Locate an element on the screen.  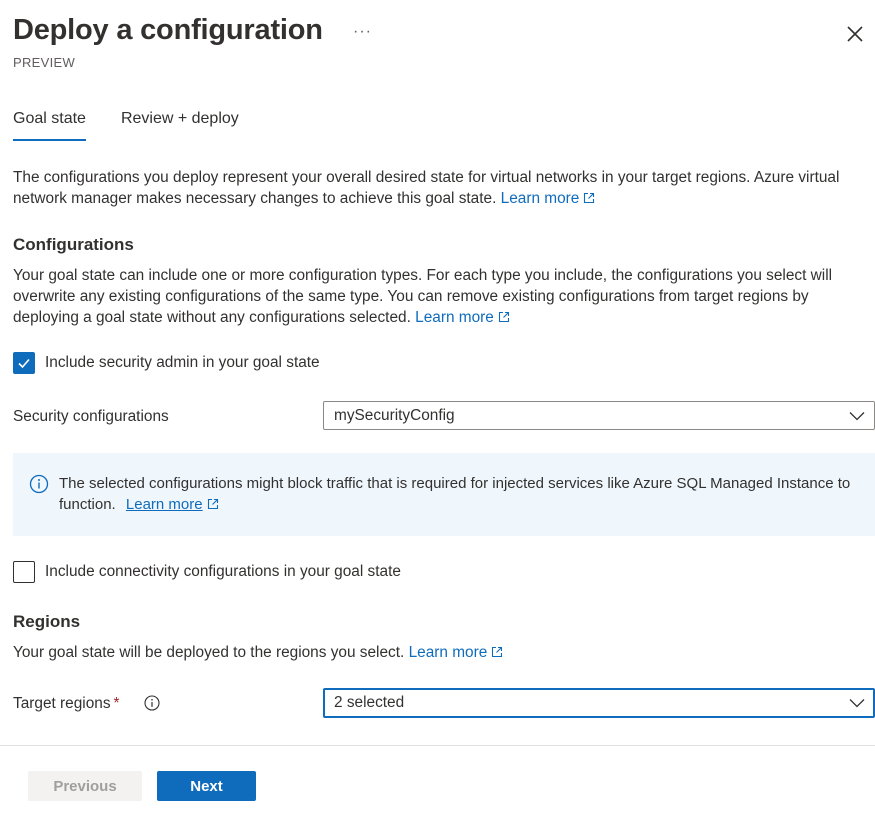
security-configurations-dropdown: mySecurityConfig is located at coordinates (599, 415).